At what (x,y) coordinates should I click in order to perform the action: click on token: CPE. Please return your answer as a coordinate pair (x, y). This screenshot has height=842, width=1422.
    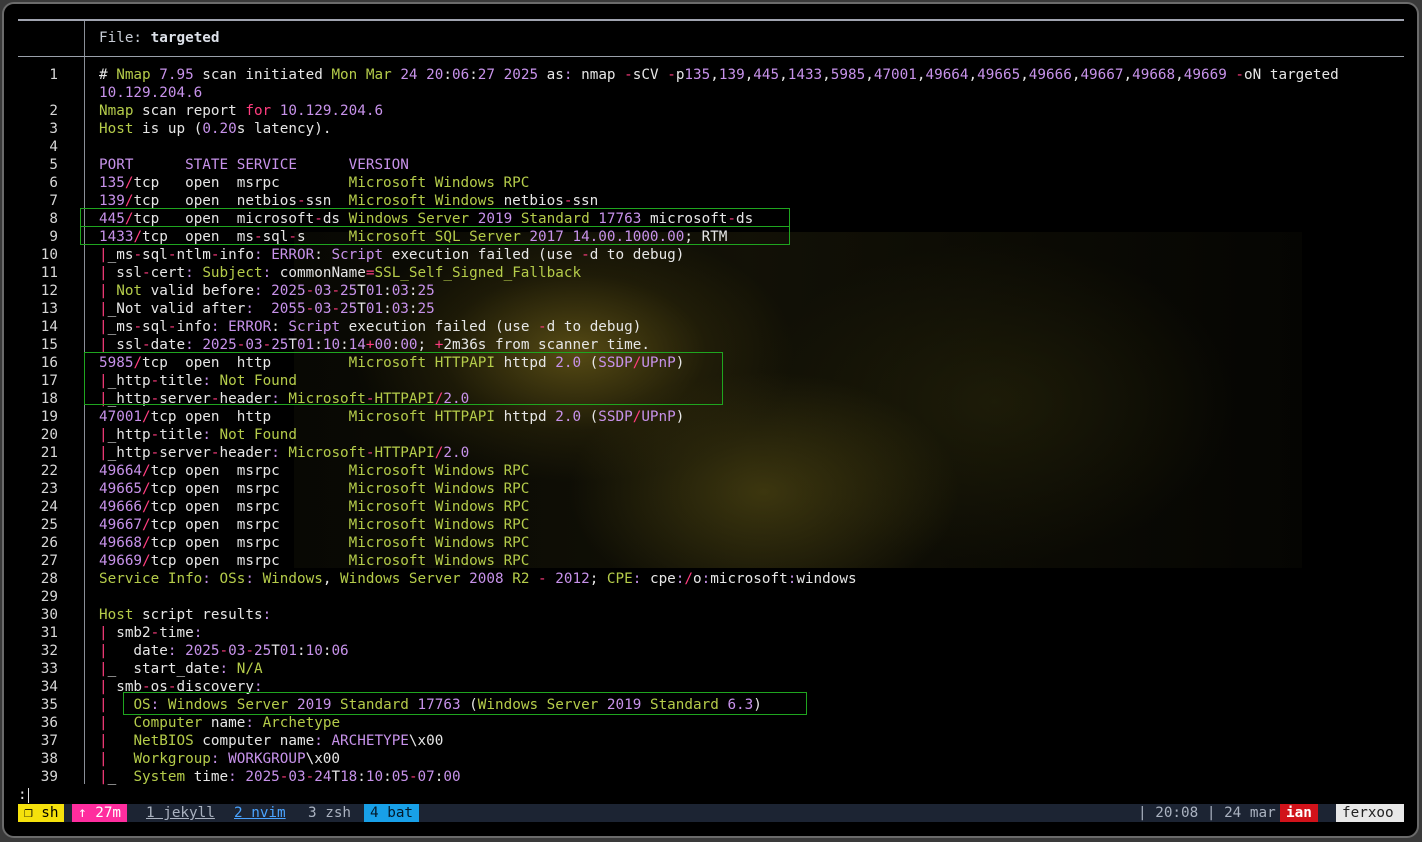
    Looking at the image, I should click on (619, 579).